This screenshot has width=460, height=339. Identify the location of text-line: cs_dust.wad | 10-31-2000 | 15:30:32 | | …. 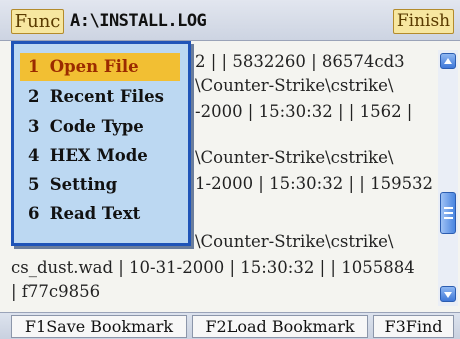
(213, 267).